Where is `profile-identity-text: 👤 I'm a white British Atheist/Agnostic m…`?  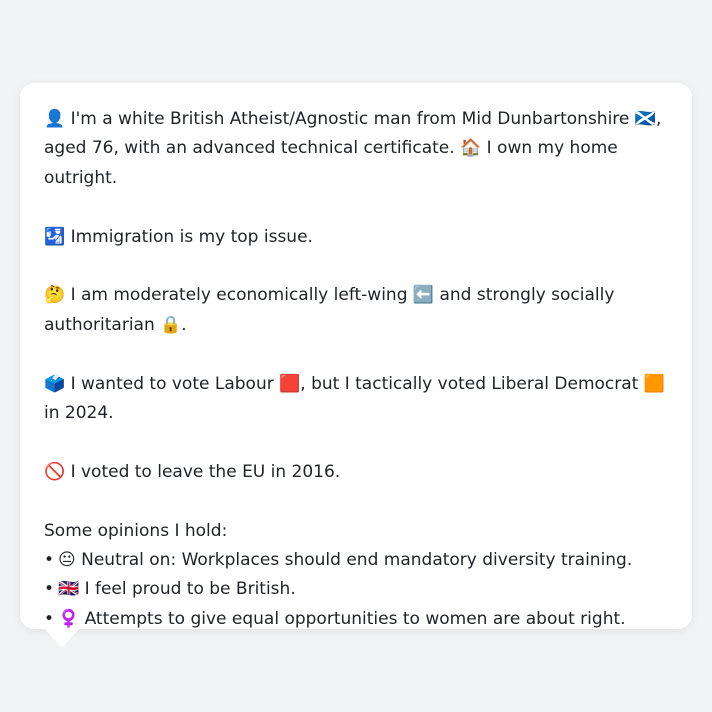
profile-identity-text: 👤 I'm a white British Atheist/Agnostic m… is located at coordinates (353, 148).